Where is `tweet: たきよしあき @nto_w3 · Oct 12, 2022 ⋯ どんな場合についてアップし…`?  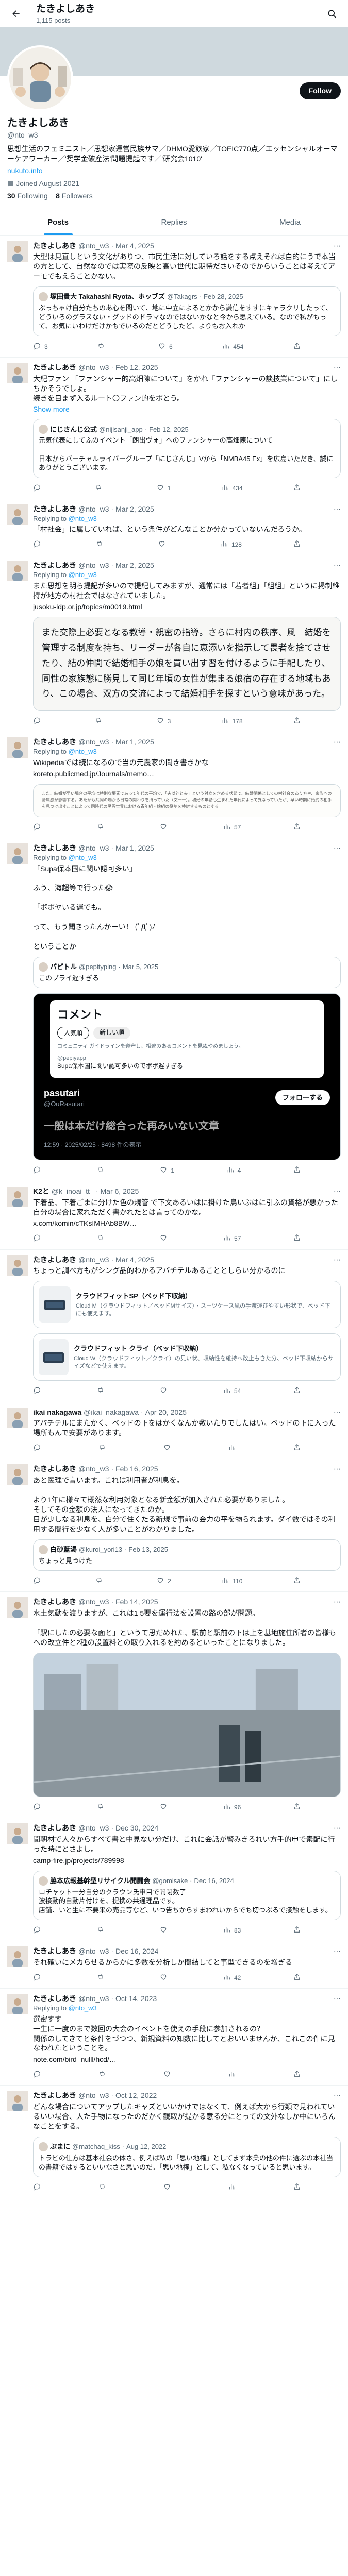
tweet: たきよしあき @nto_w3 · Oct 12, 2022 ⋯ どんな場合についてアップし… is located at coordinates (174, 2142).